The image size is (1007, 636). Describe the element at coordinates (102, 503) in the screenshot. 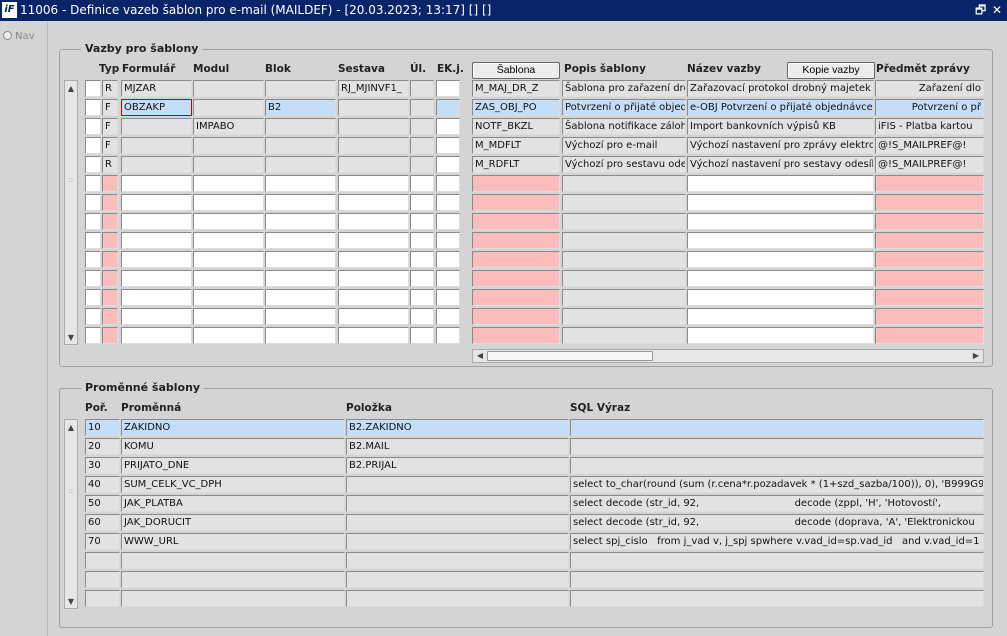

I see `por-field: 50` at that location.